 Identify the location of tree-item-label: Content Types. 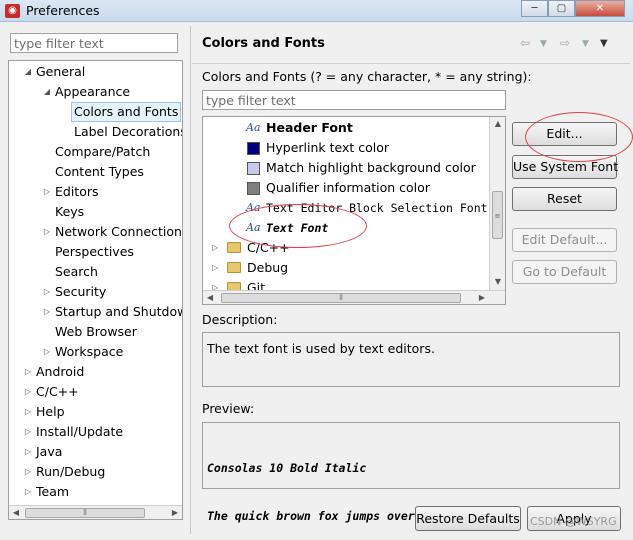
(99, 171).